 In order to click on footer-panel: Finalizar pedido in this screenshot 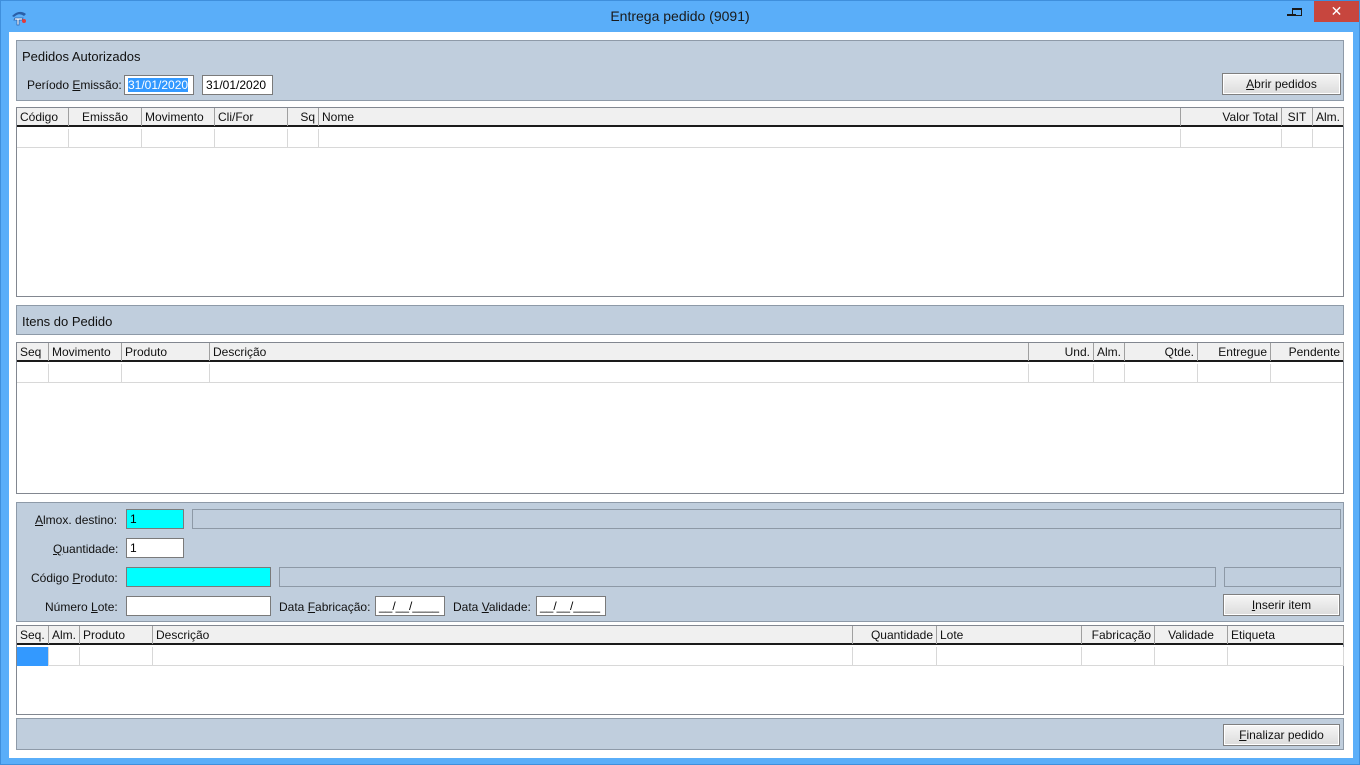, I will do `click(680, 734)`.